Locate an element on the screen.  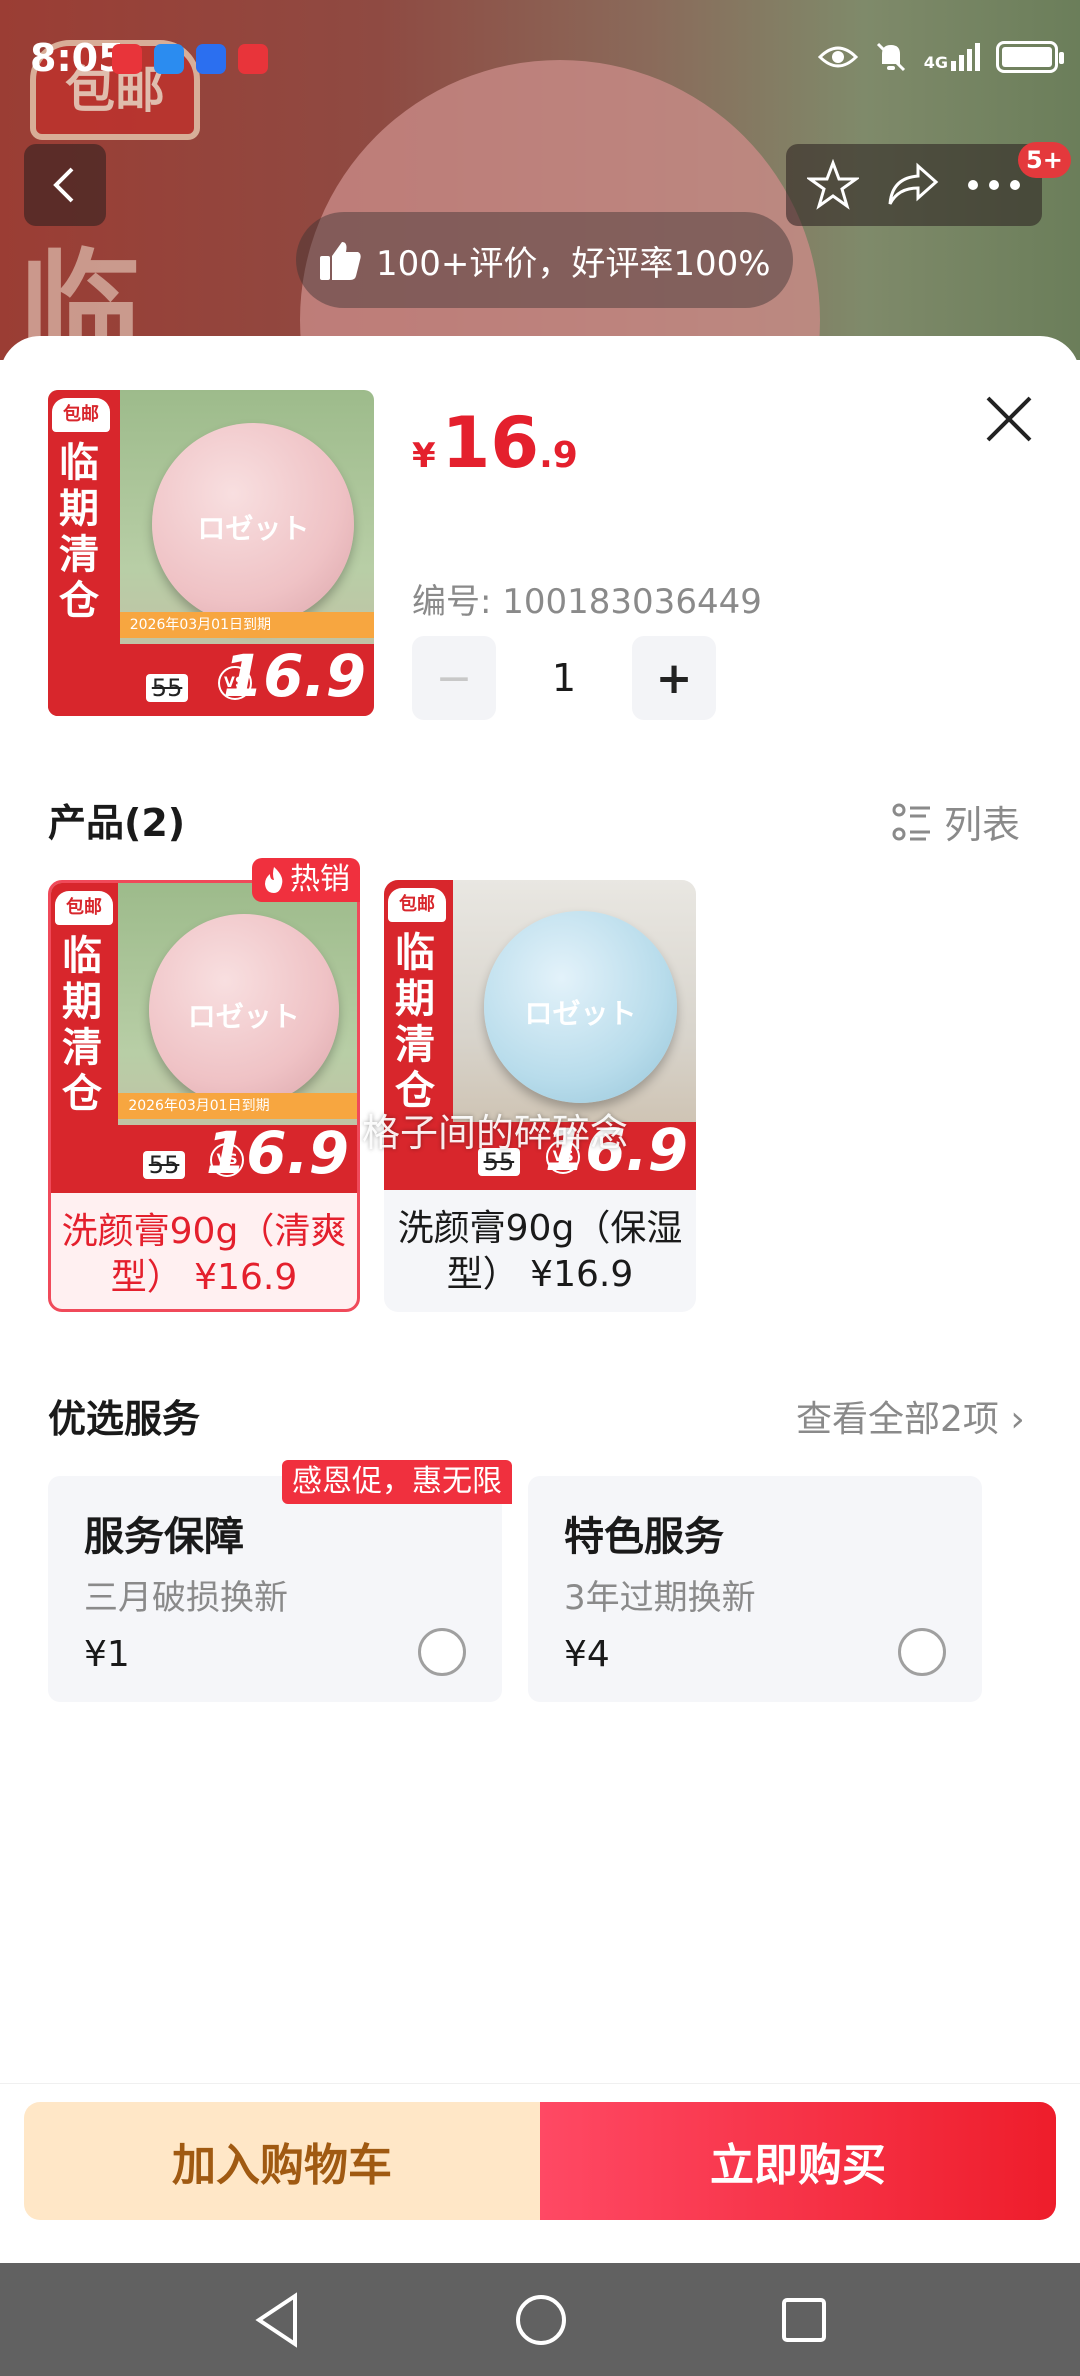
hot-sale-badge: 热销 is located at coordinates (306, 880).